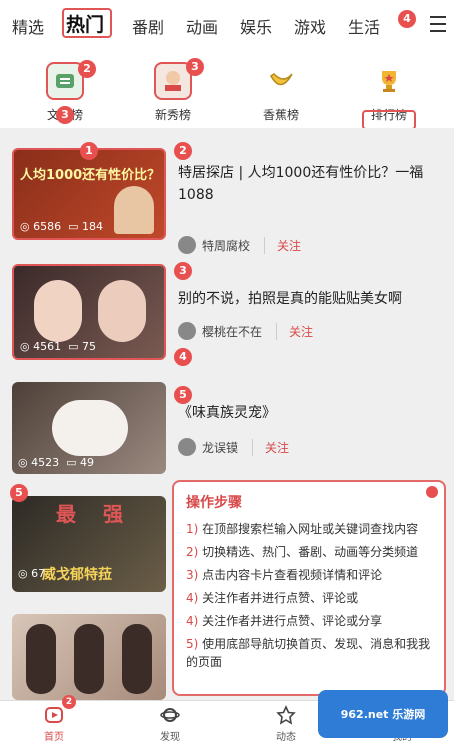 The image size is (454, 742). I want to click on video-thumbnail, so click(89, 657).